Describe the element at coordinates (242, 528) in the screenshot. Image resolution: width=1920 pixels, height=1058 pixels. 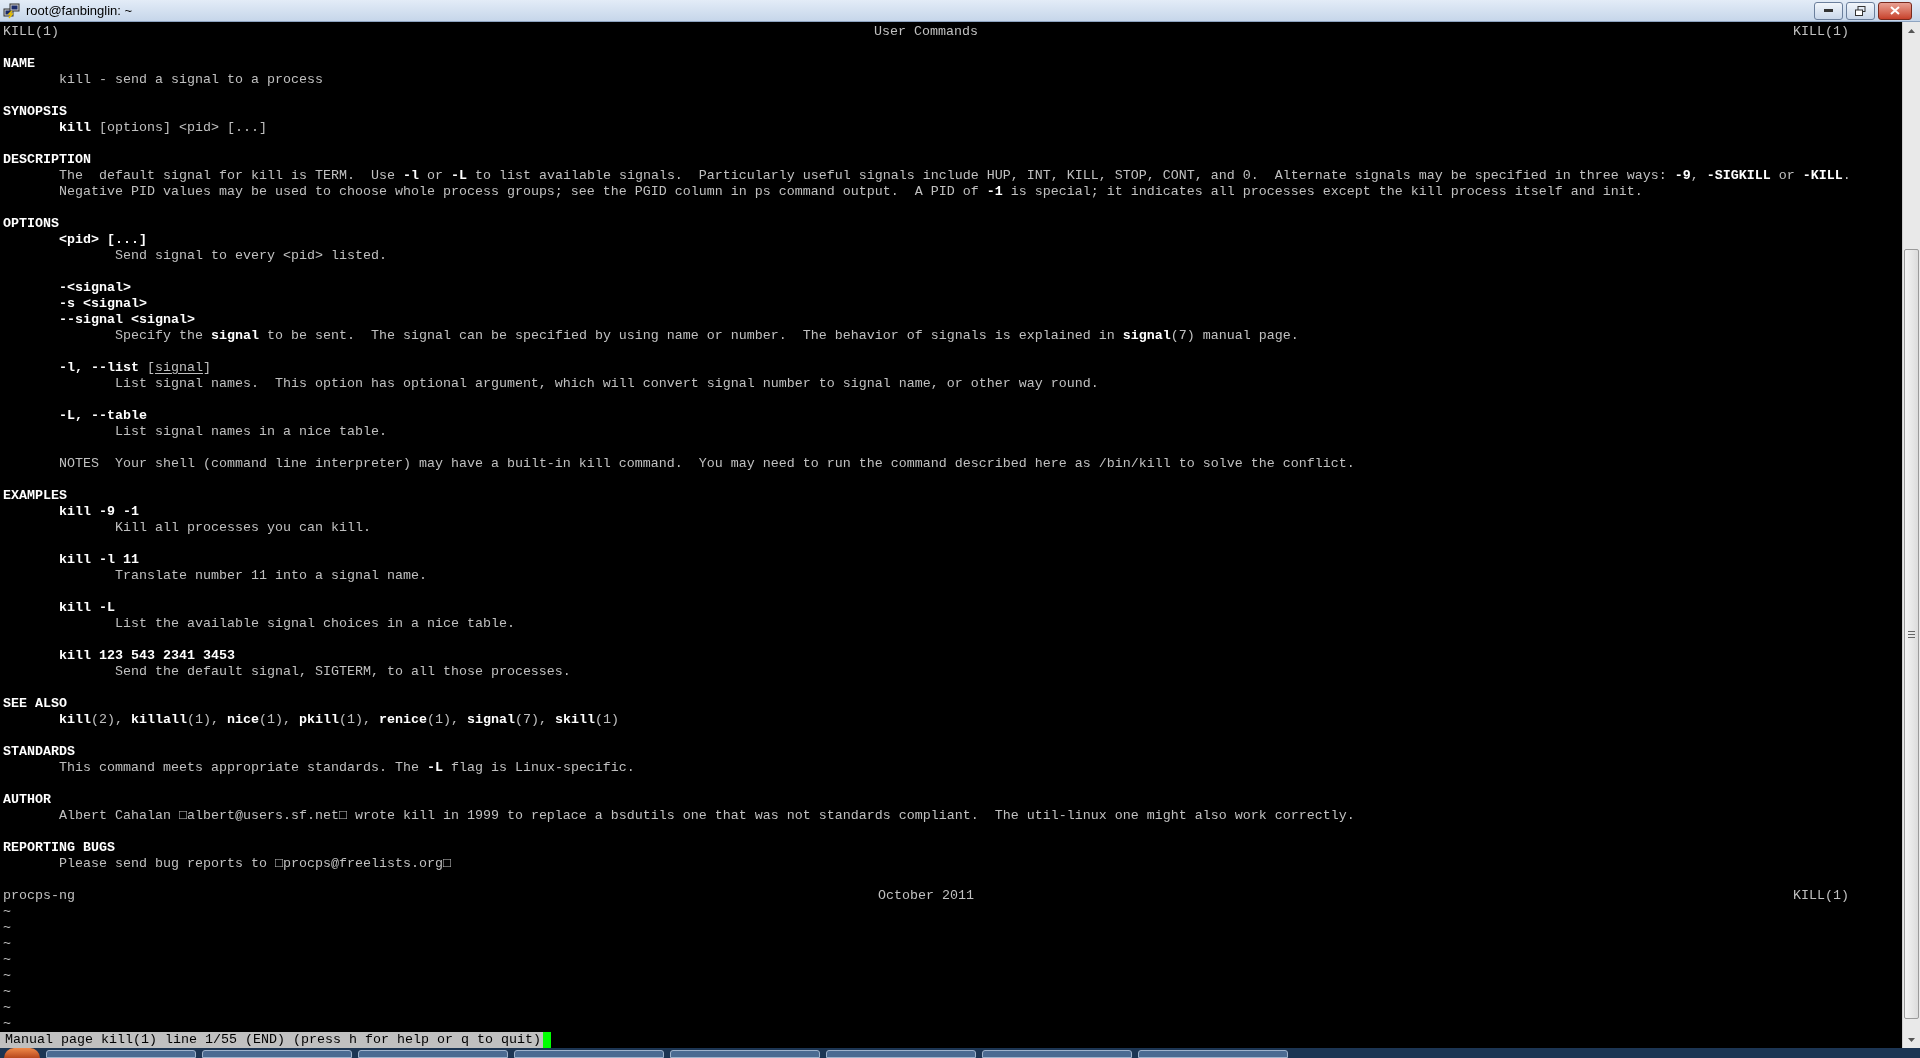
I see `man-line: Kill all processes you can kill.` at that location.